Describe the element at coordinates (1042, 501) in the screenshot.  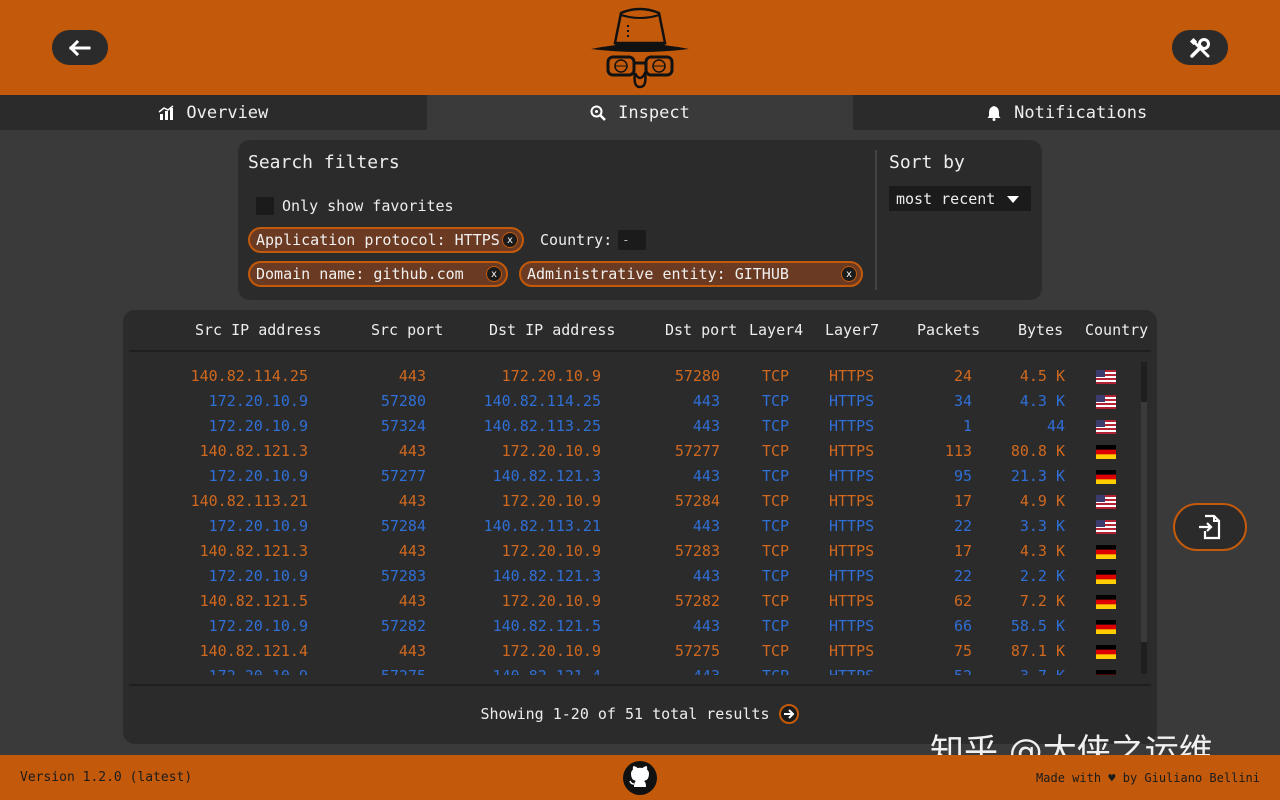
I see `bytes-cell: 4.9 K` at that location.